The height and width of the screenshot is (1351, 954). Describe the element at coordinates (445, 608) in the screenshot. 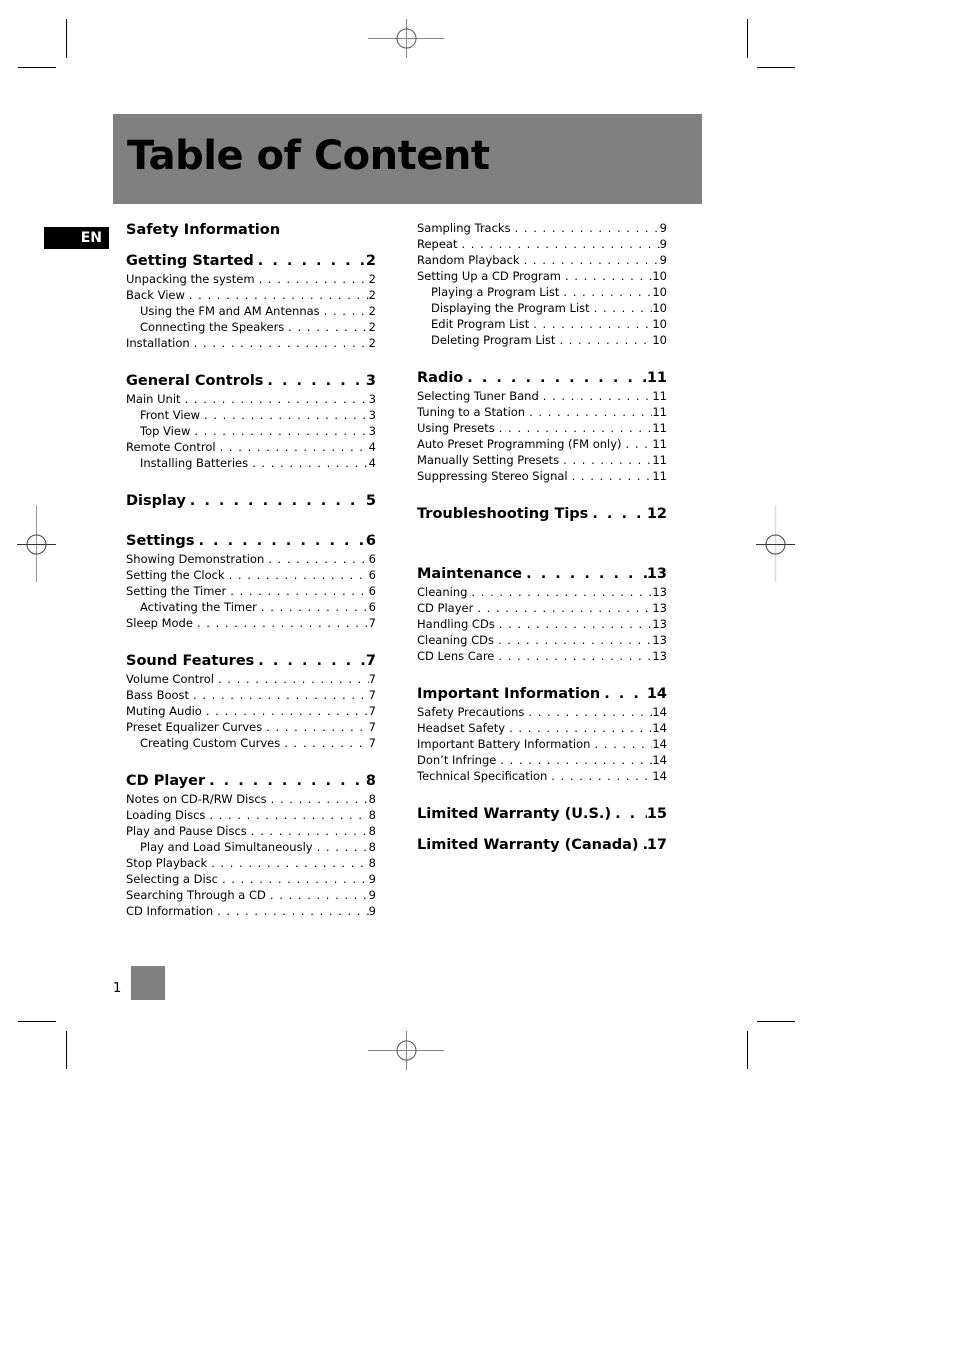

I see `toc-entry-label: CD Player` at that location.